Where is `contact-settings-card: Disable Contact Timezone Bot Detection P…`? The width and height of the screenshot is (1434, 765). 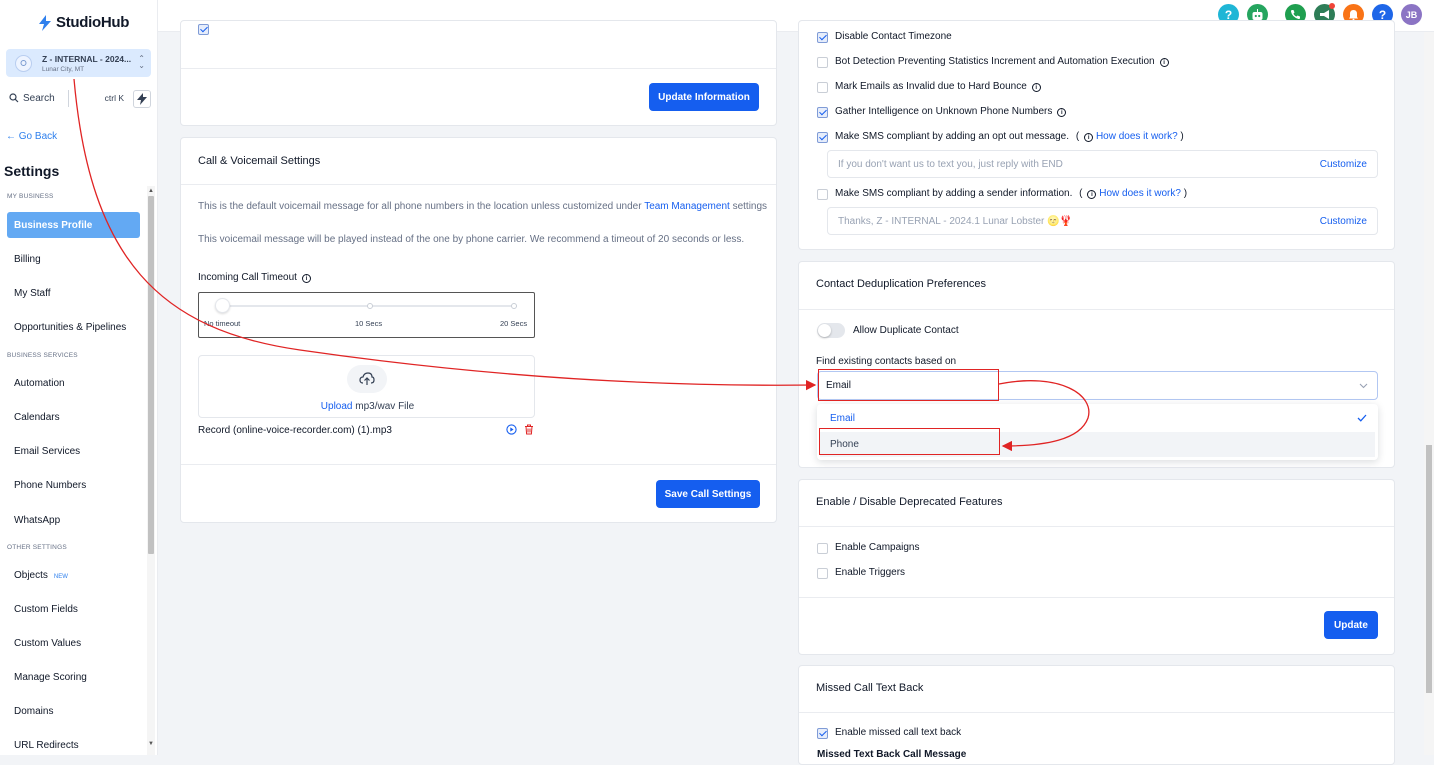 contact-settings-card: Disable Contact Timezone Bot Detection P… is located at coordinates (1096, 135).